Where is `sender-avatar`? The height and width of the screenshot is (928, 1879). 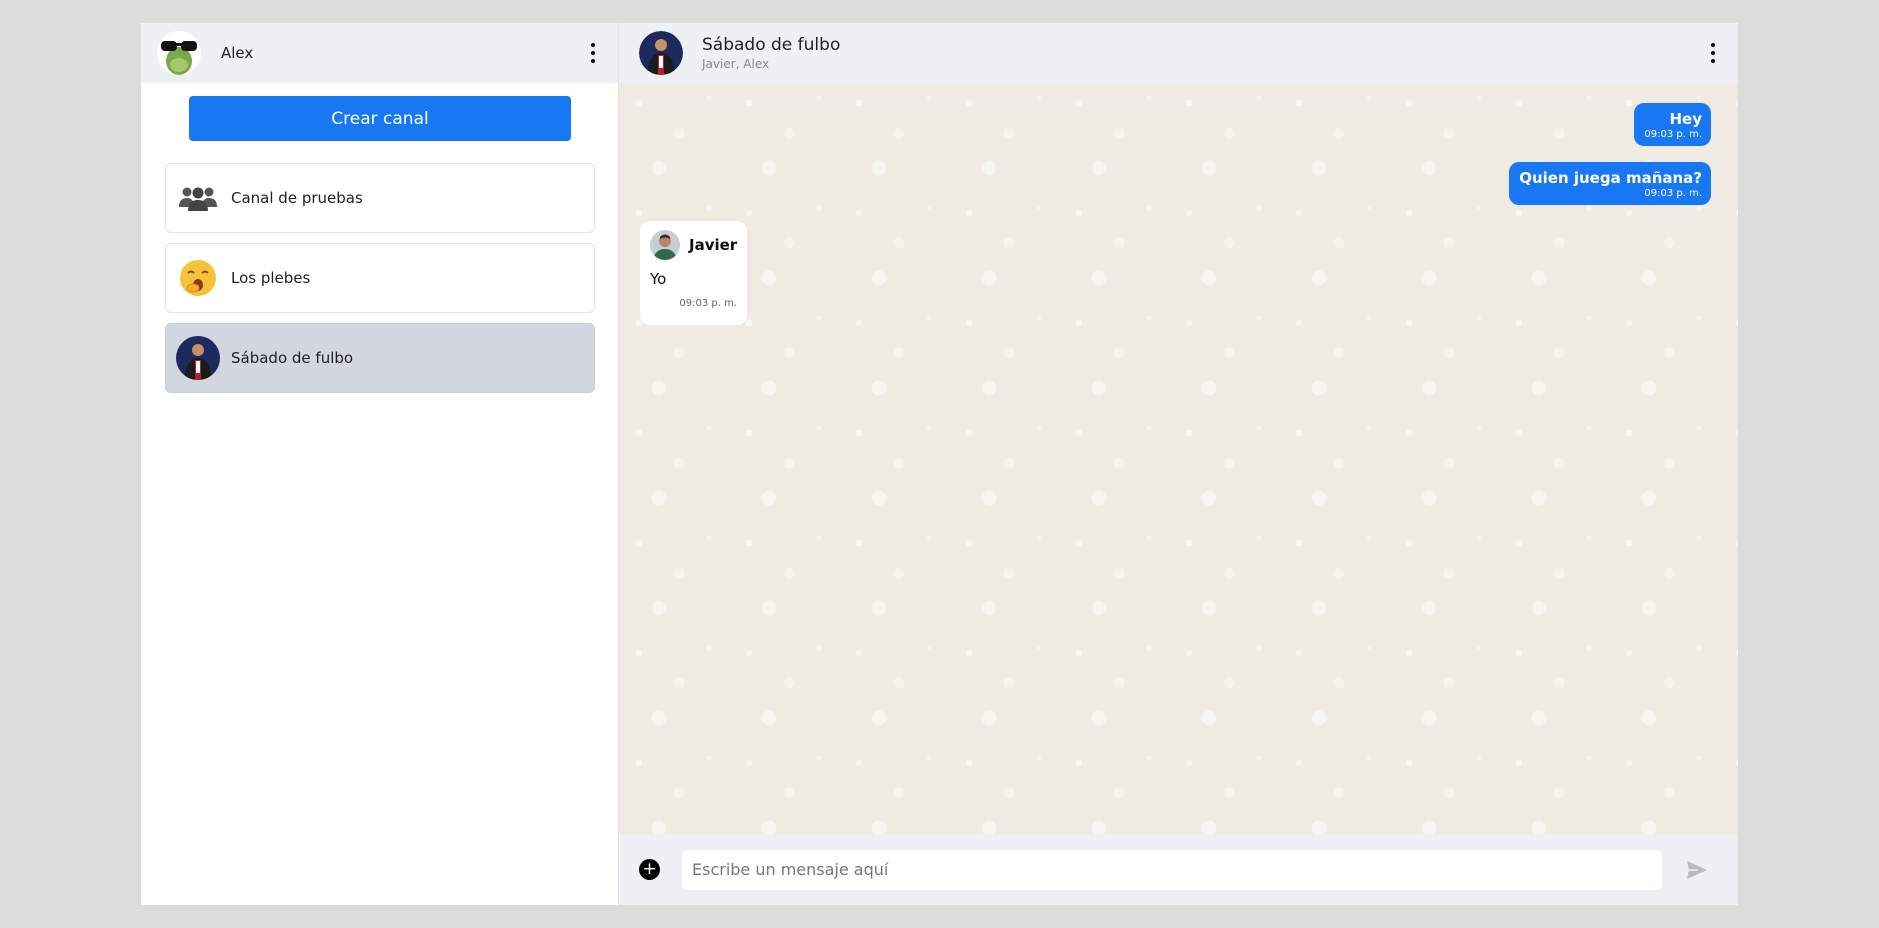
sender-avatar is located at coordinates (665, 245).